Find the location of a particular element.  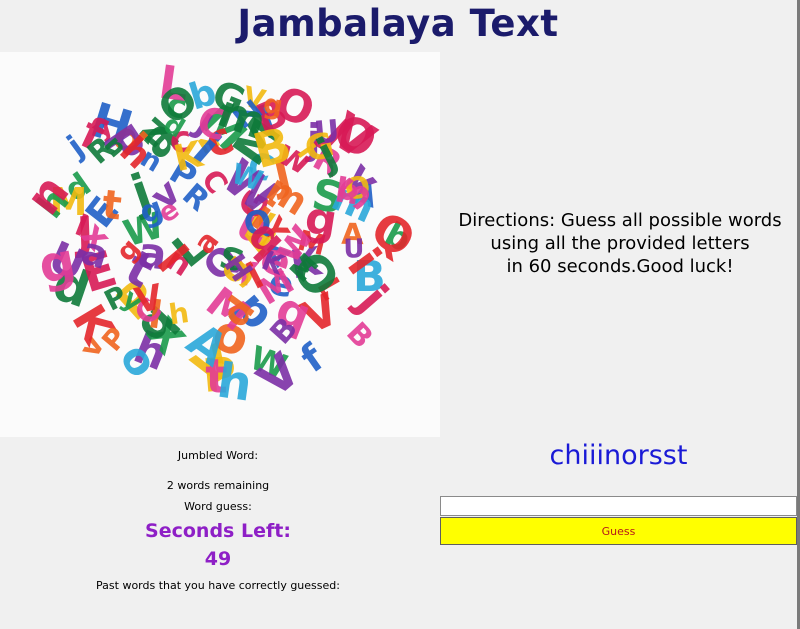

letter-glyph: U is located at coordinates (354, 249).